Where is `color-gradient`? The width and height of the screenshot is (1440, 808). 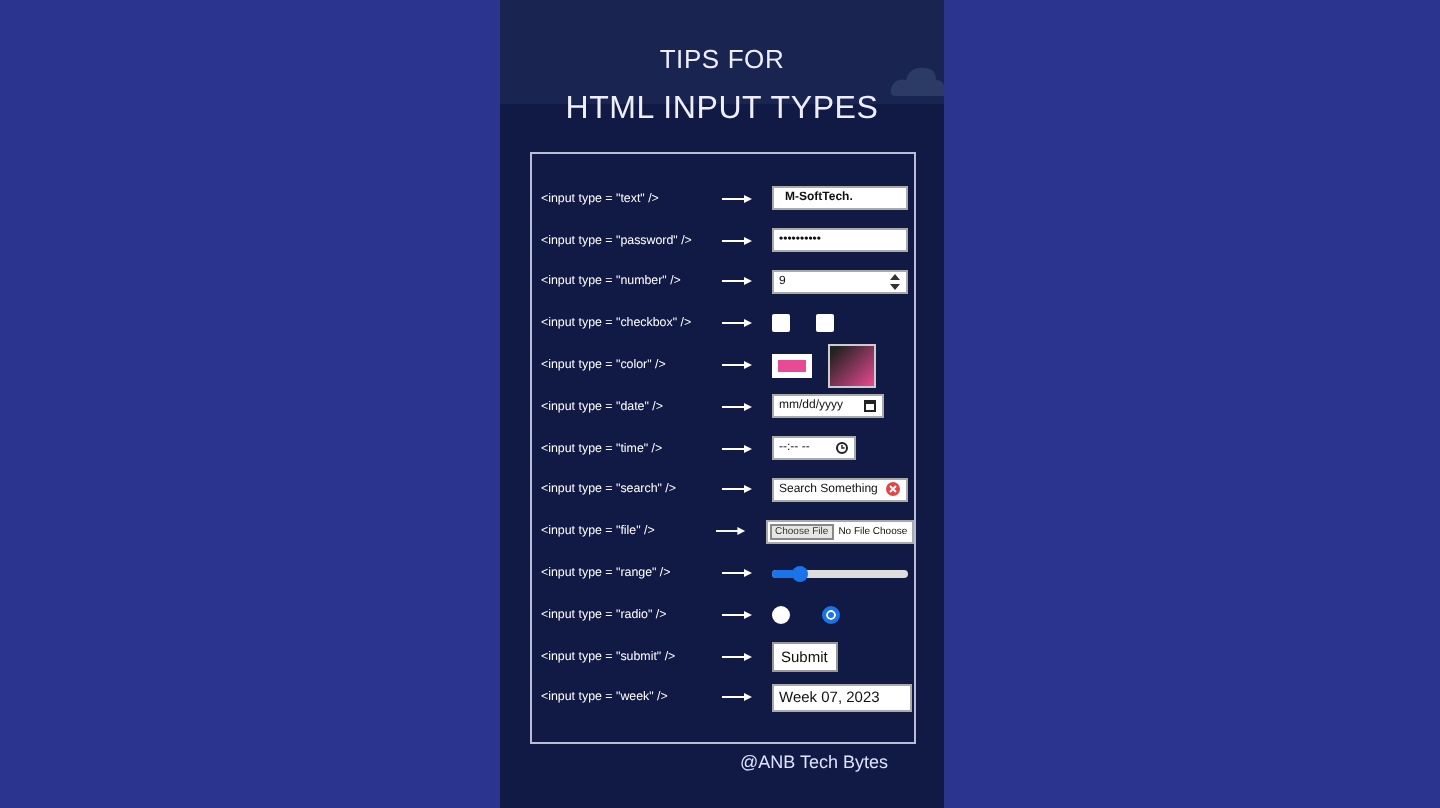
color-gradient is located at coordinates (851, 365).